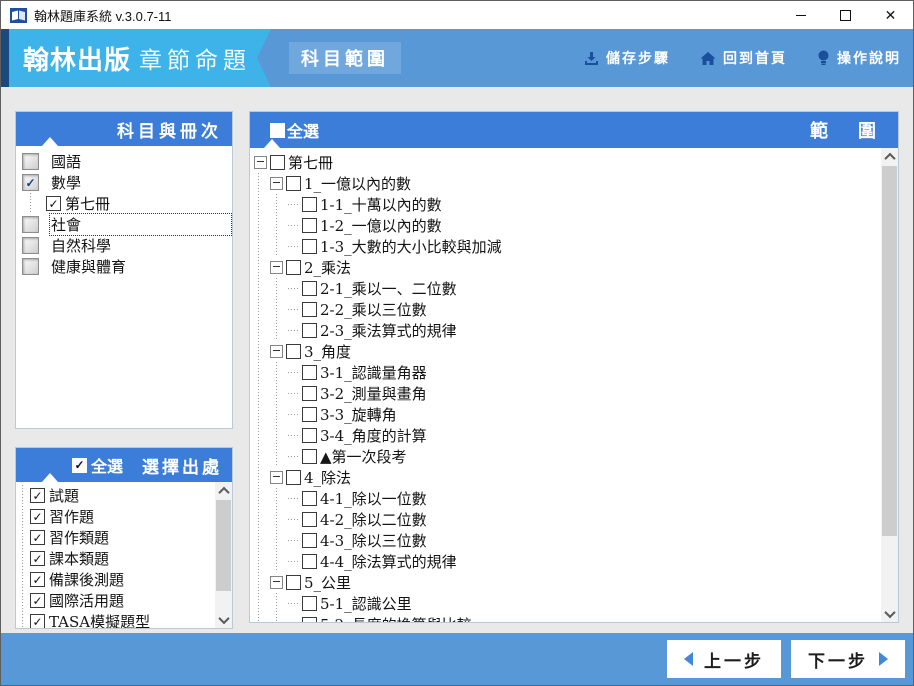 This screenshot has height=686, width=914. I want to click on source-row: 習作類題, so click(115, 537).